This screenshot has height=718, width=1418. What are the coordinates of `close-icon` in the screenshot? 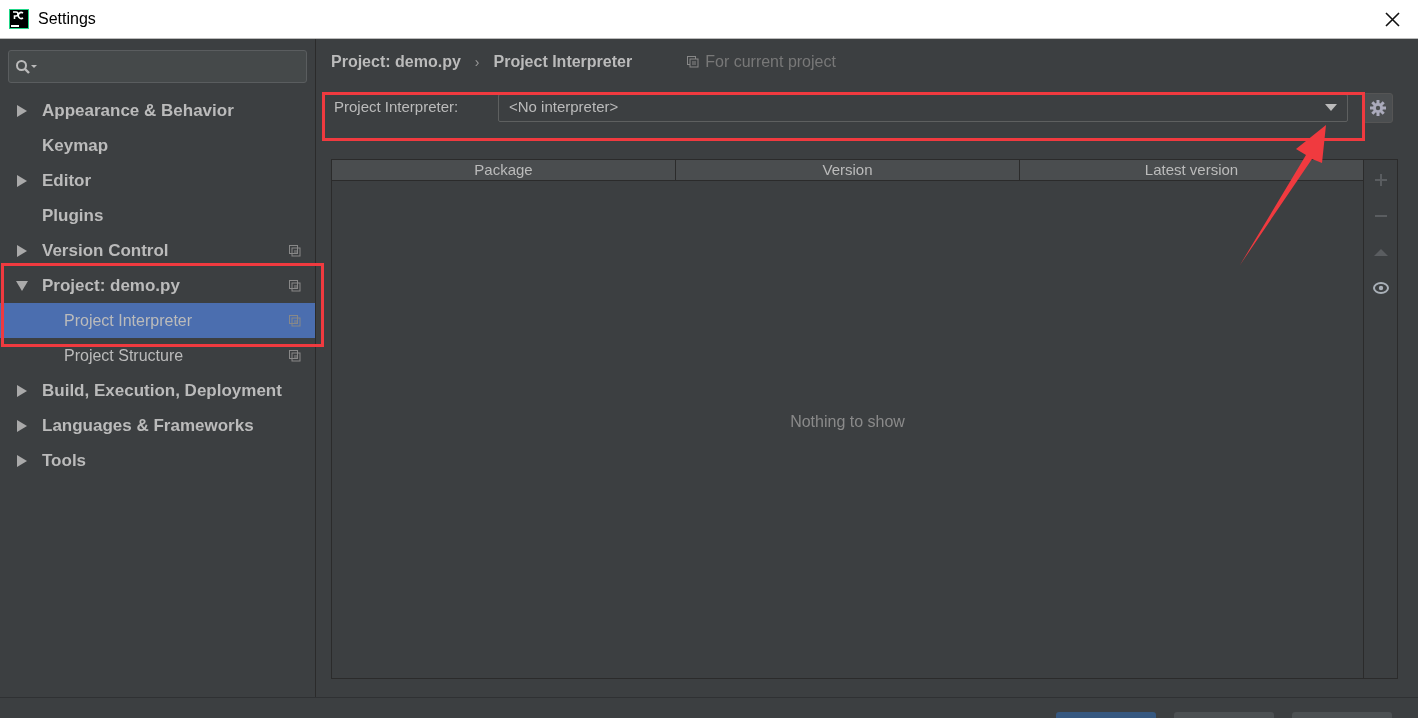 It's located at (1392, 19).